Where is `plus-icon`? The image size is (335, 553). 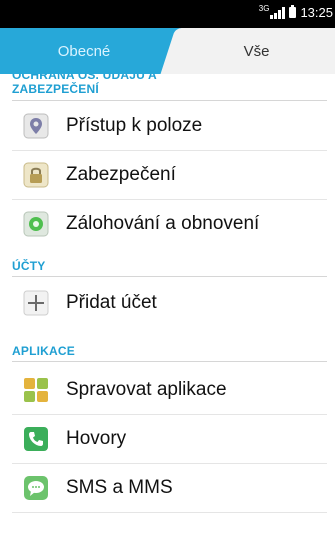 plus-icon is located at coordinates (36, 303).